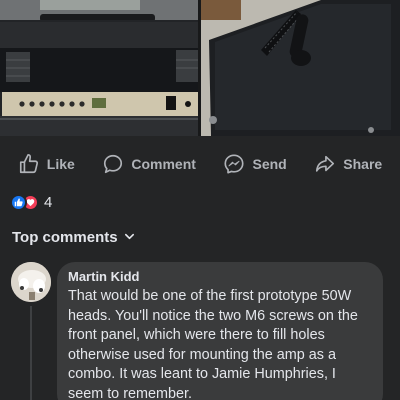  I want to click on comment-bubble-icon, so click(113, 164).